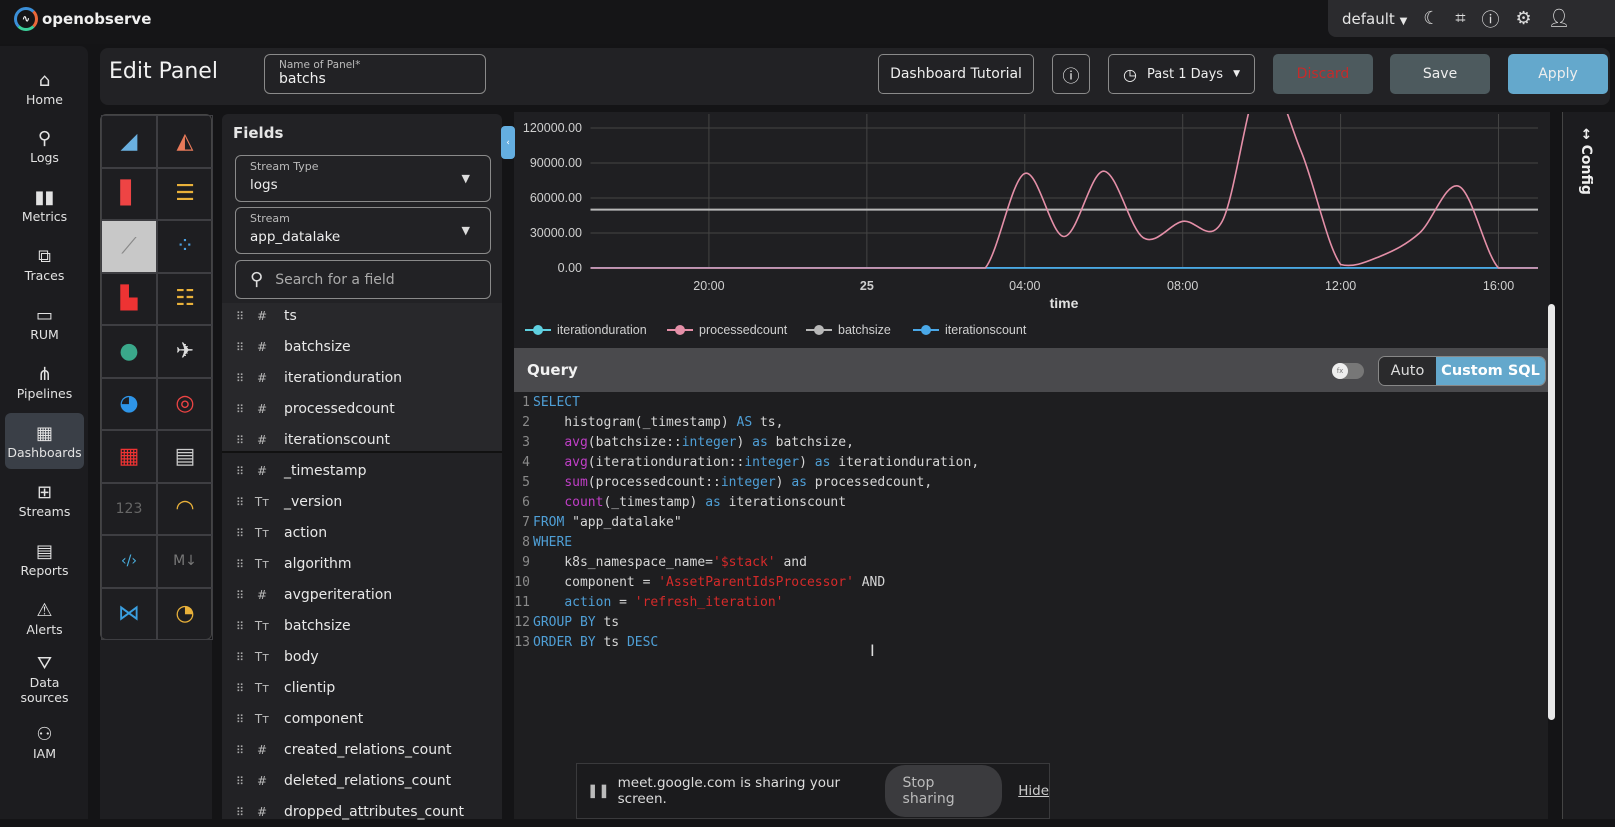 Image resolution: width=1615 pixels, height=827 pixels. I want to click on sidebar-item-traces: ⧉ Traces, so click(44, 264).